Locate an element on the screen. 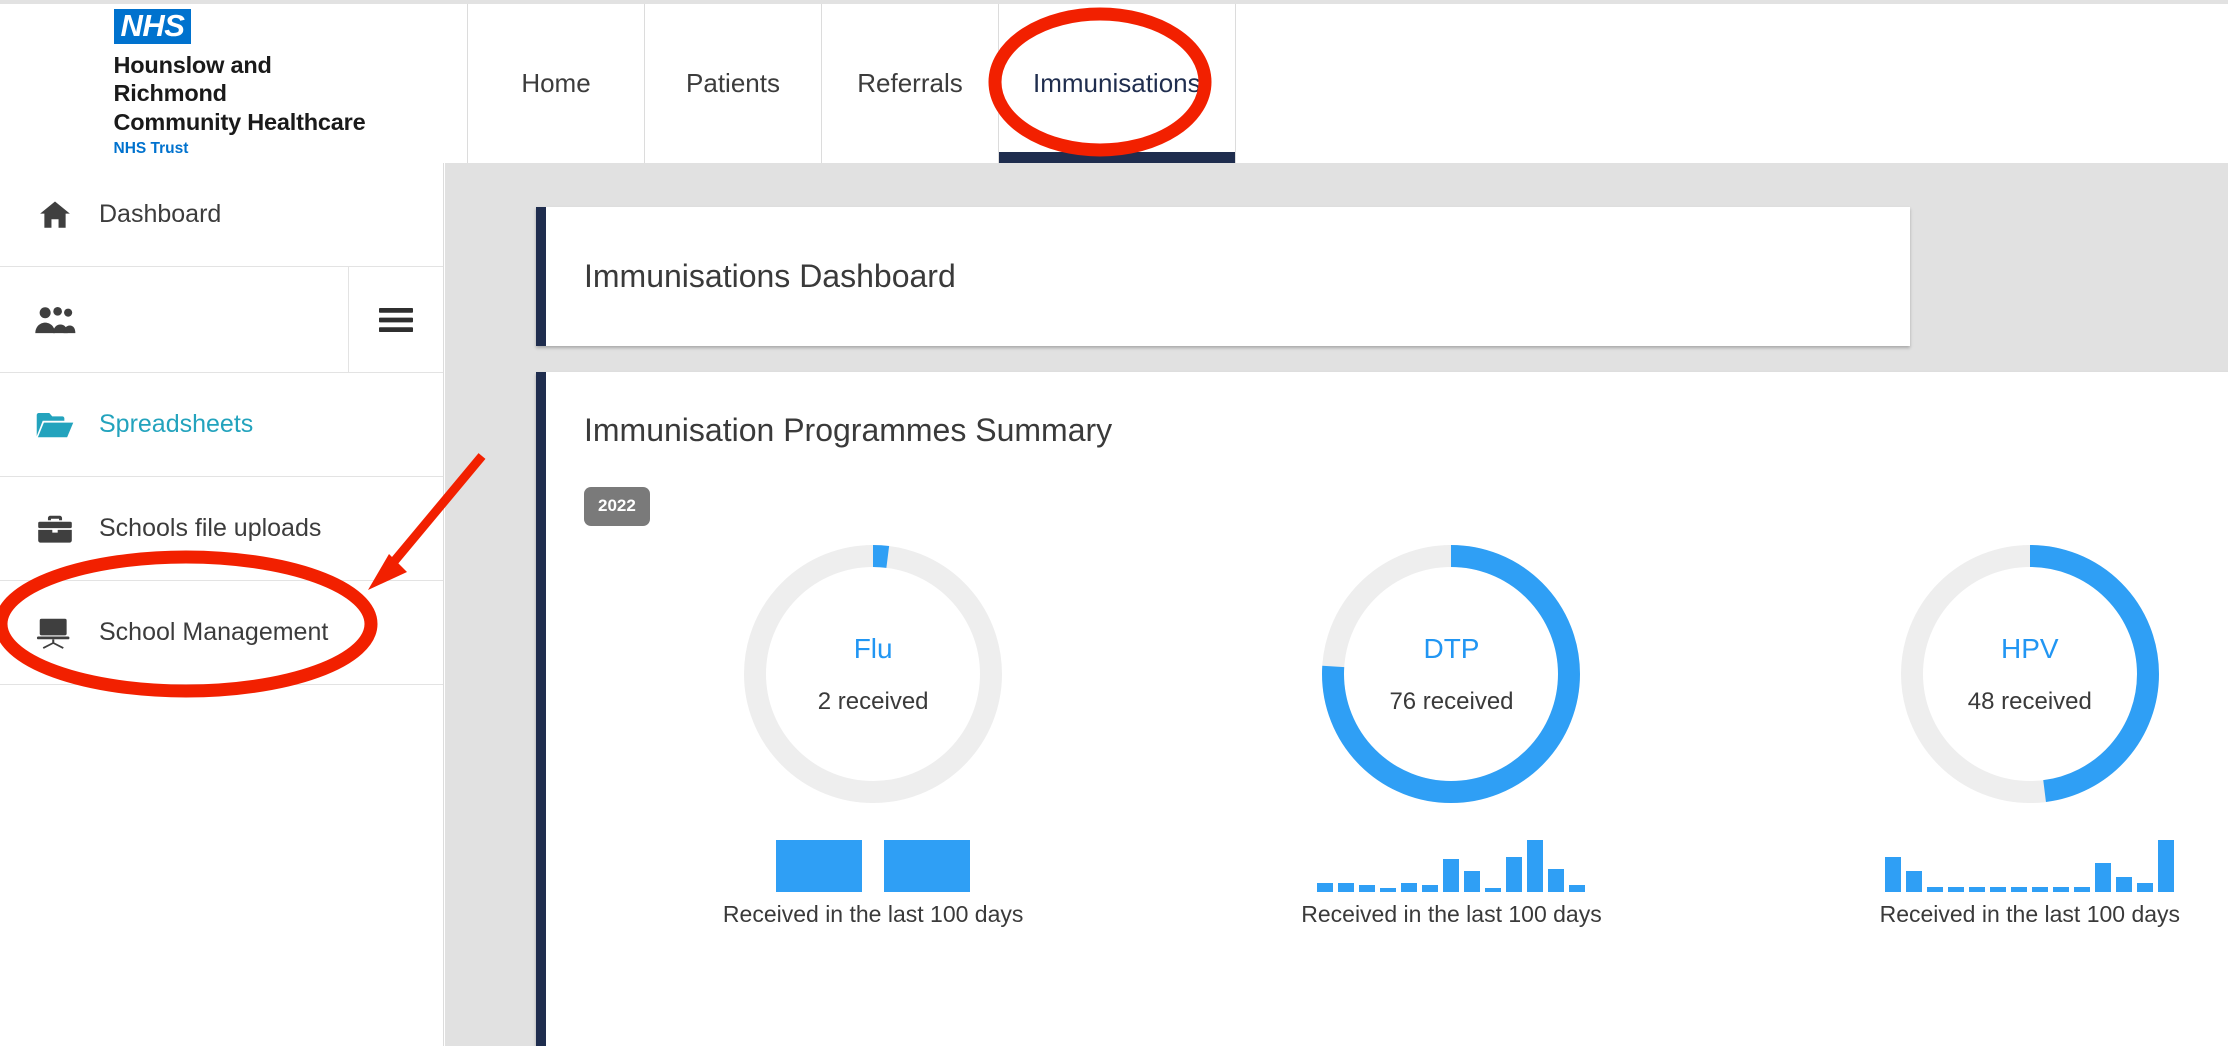 The height and width of the screenshot is (1046, 2228). dtp-sparkline-label: Received in the last 100 days is located at coordinates (1451, 914).